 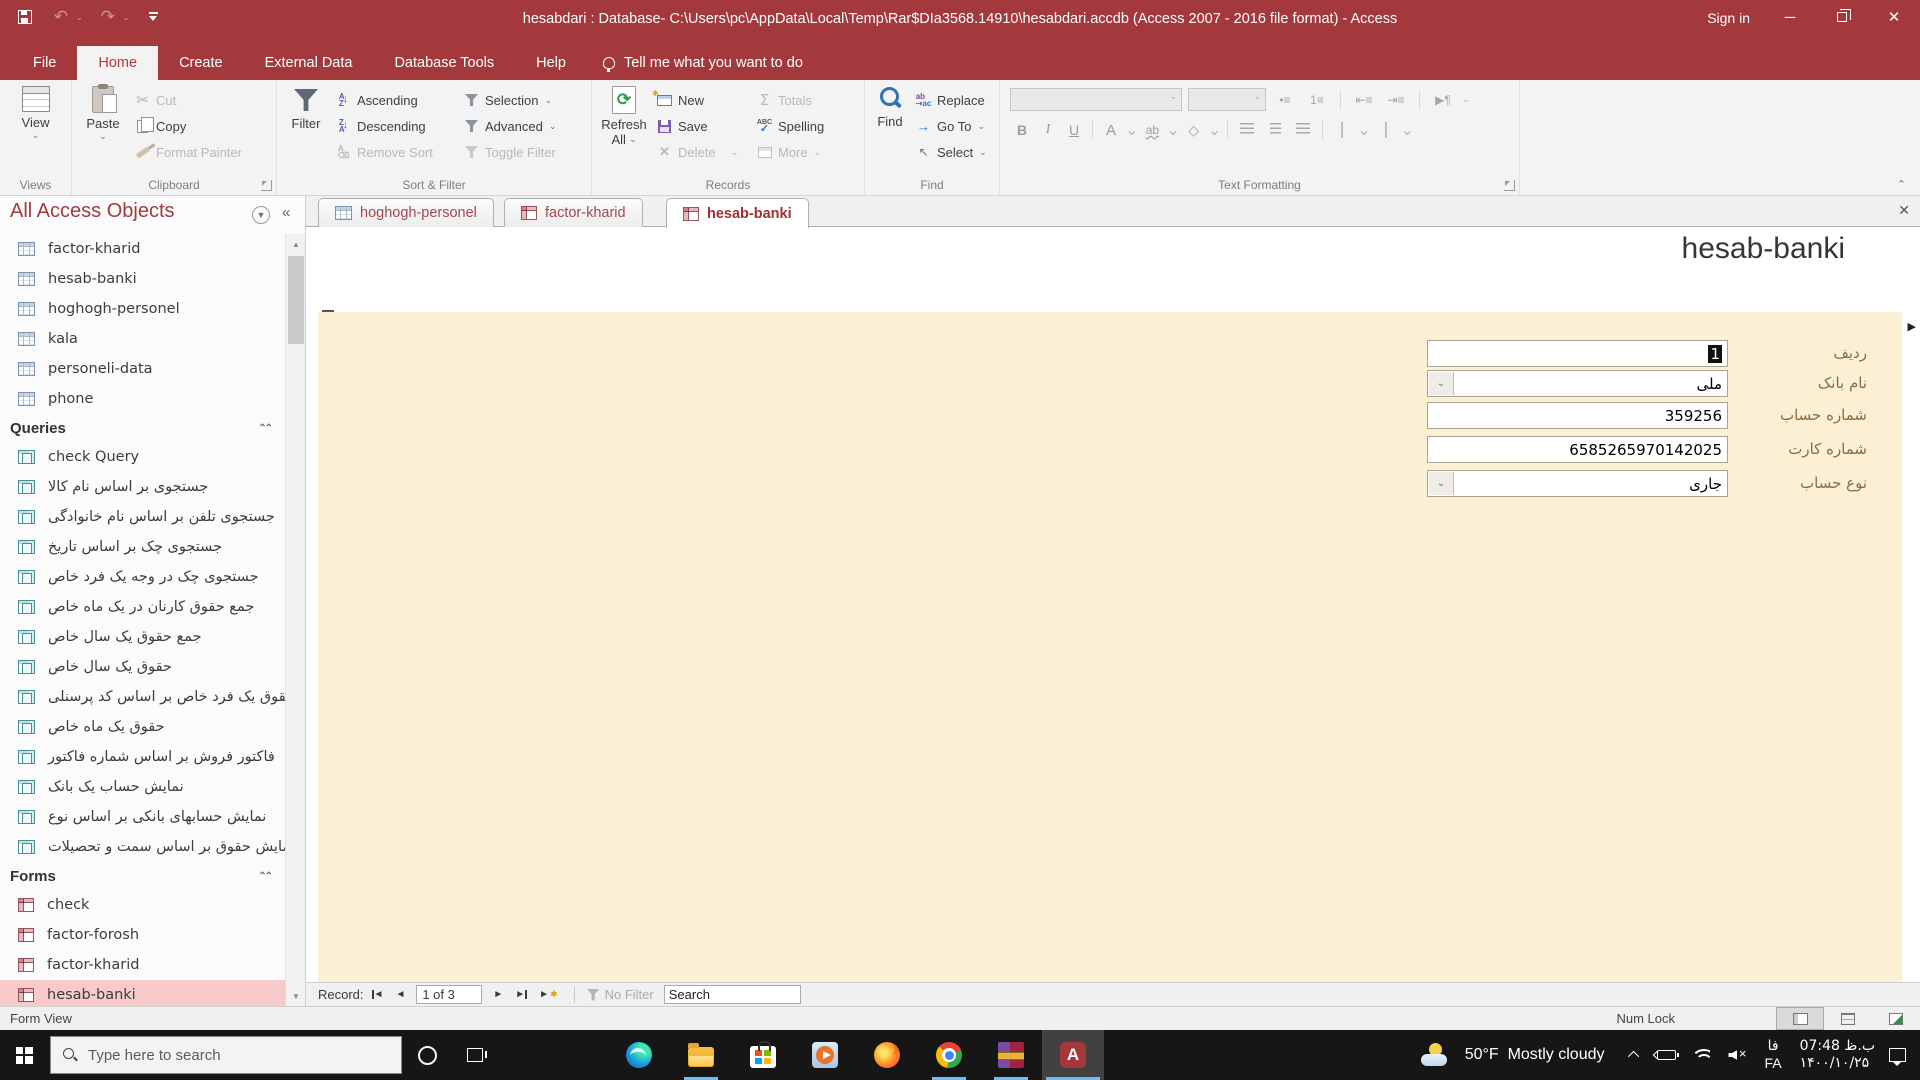 What do you see at coordinates (142, 577) in the screenshot?
I see `nav-item-query-جستجوی-چک-در-وجه-یک-فرد-خاص: جستجوی چک در وجه یک فرد خاص` at bounding box center [142, 577].